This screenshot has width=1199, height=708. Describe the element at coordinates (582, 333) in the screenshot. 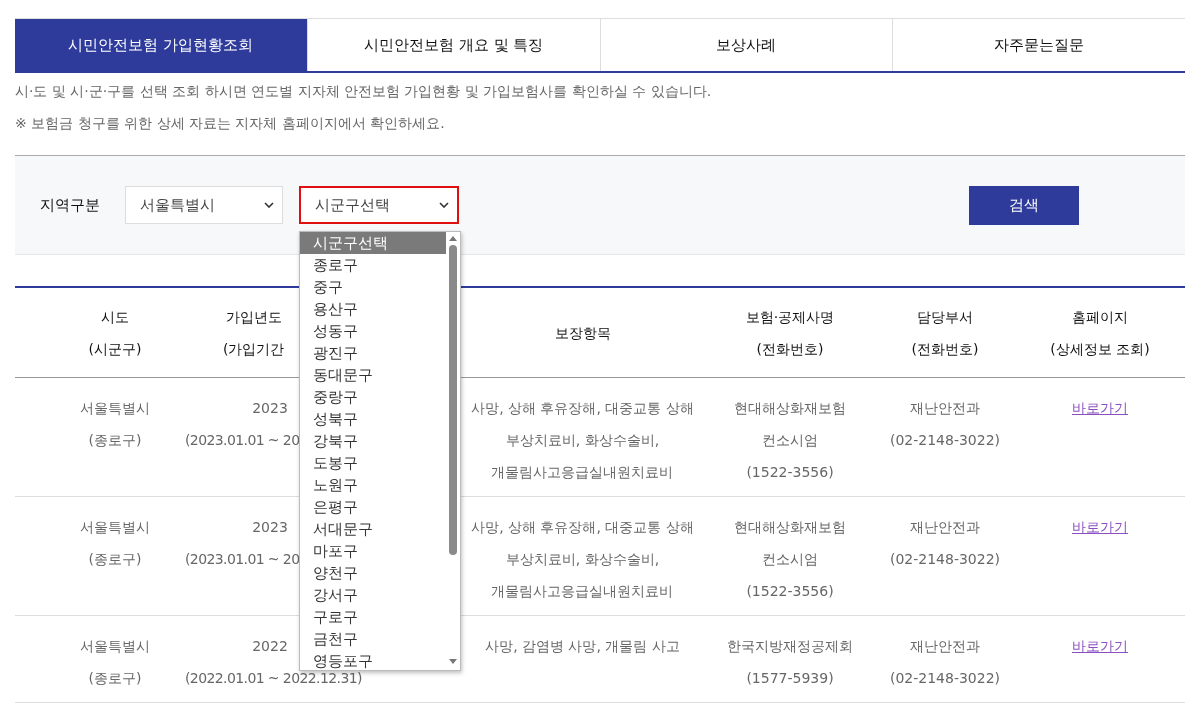

I see `column-header: 보장항목` at that location.